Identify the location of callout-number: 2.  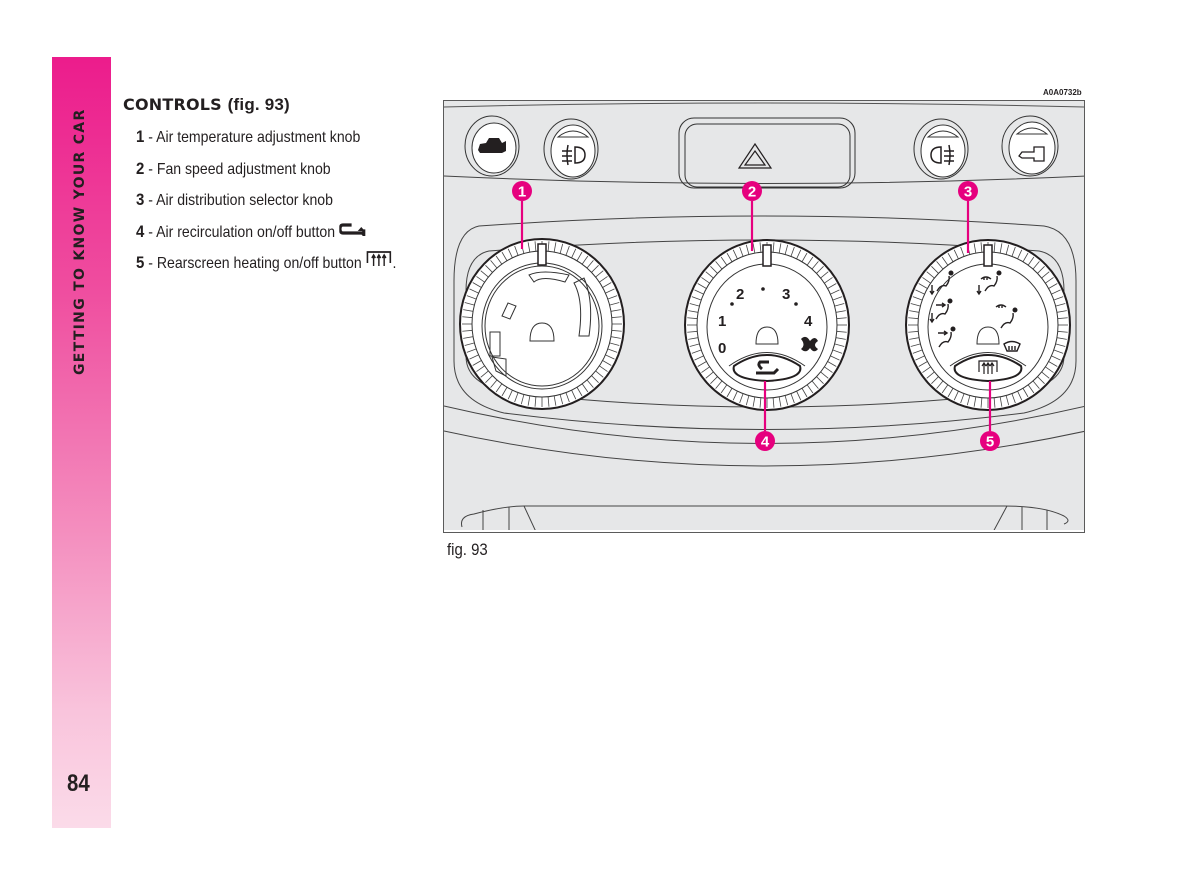
(752, 192).